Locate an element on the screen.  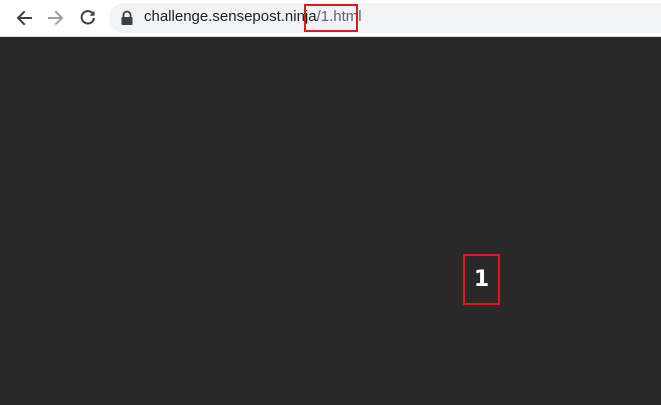
reload-button is located at coordinates (88, 18).